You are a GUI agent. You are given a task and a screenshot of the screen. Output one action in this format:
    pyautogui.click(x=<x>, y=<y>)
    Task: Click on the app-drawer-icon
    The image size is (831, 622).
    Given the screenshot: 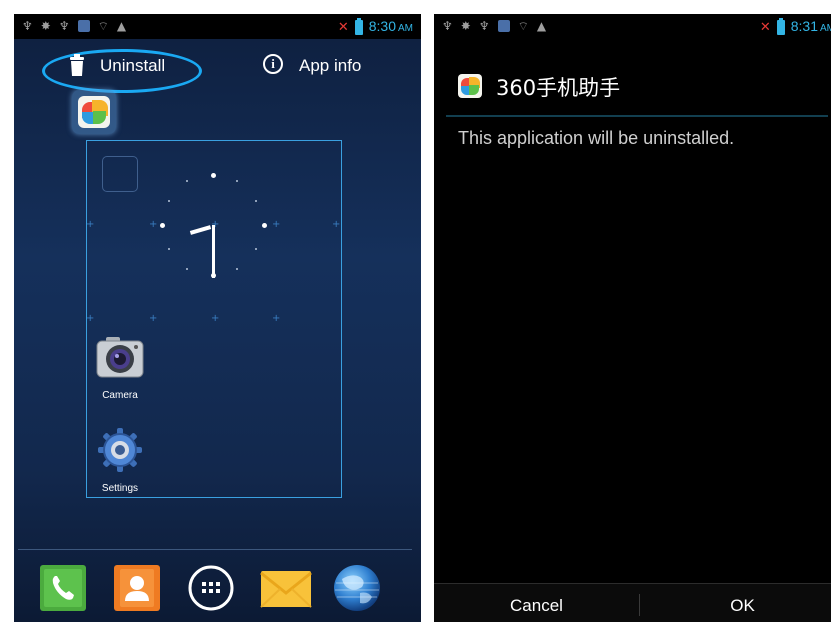 What is the action you would take?
    pyautogui.click(x=211, y=588)
    